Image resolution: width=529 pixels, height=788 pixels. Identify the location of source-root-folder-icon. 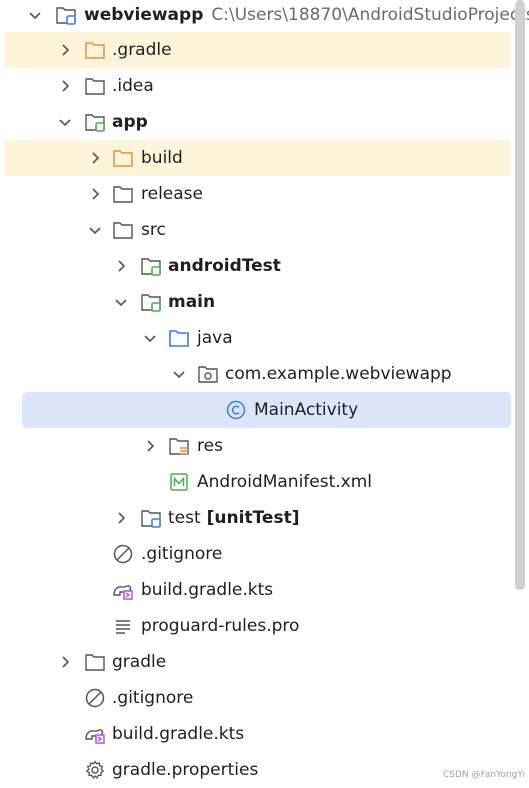
(179, 338).